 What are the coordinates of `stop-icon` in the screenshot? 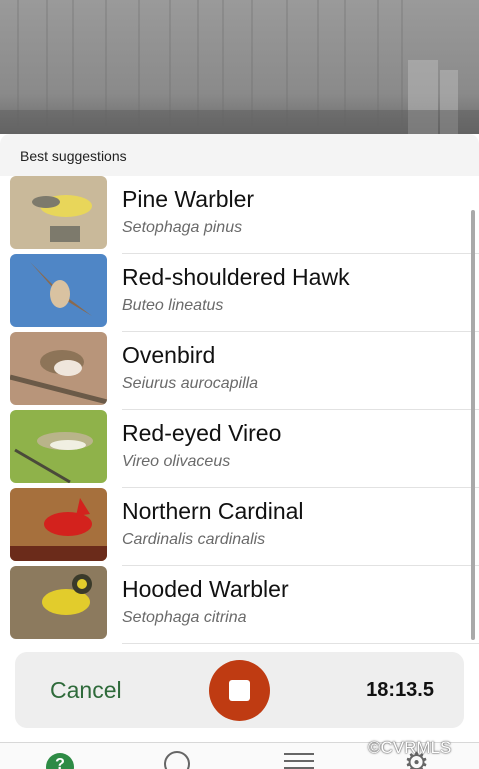 It's located at (239, 690).